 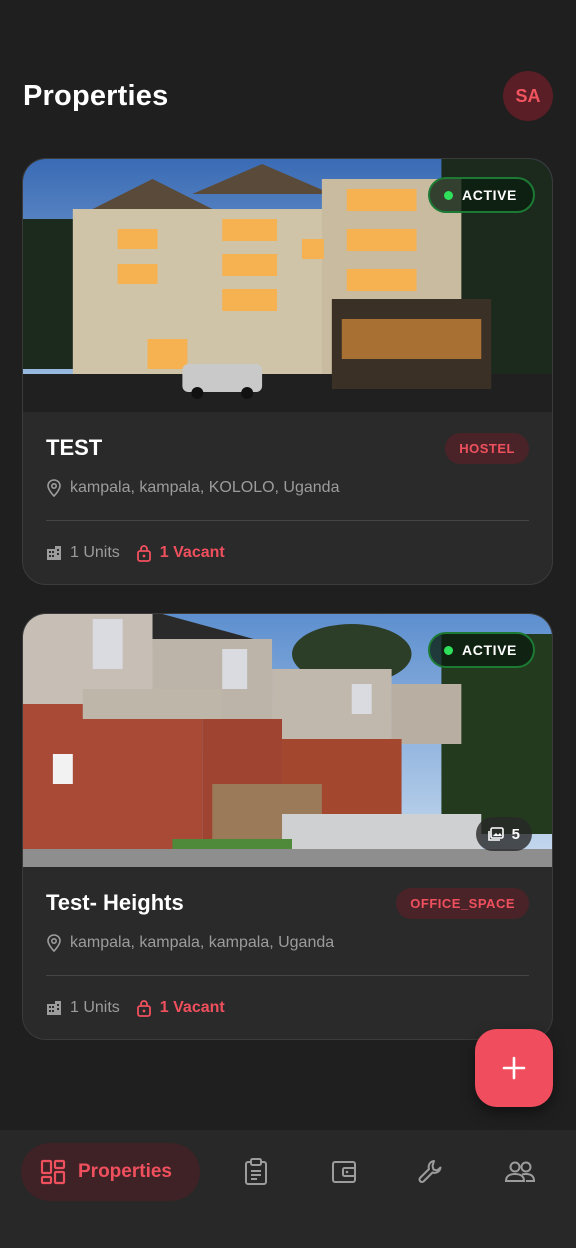 What do you see at coordinates (462, 903) in the screenshot?
I see `property-type-badge: OFFICE_SPACE` at bounding box center [462, 903].